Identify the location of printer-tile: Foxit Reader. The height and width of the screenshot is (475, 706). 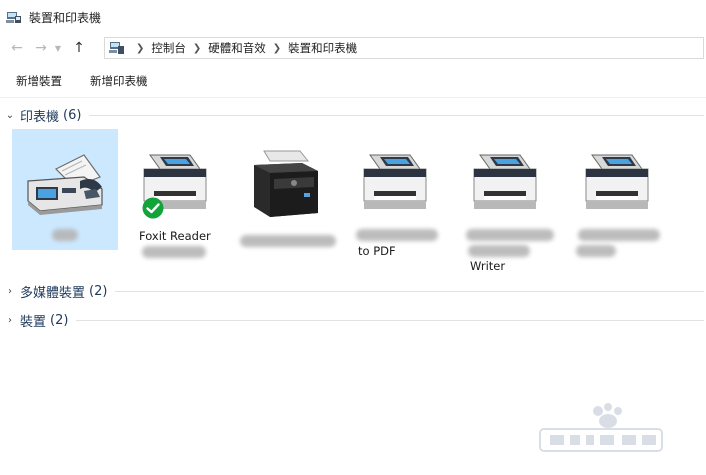
(175, 194).